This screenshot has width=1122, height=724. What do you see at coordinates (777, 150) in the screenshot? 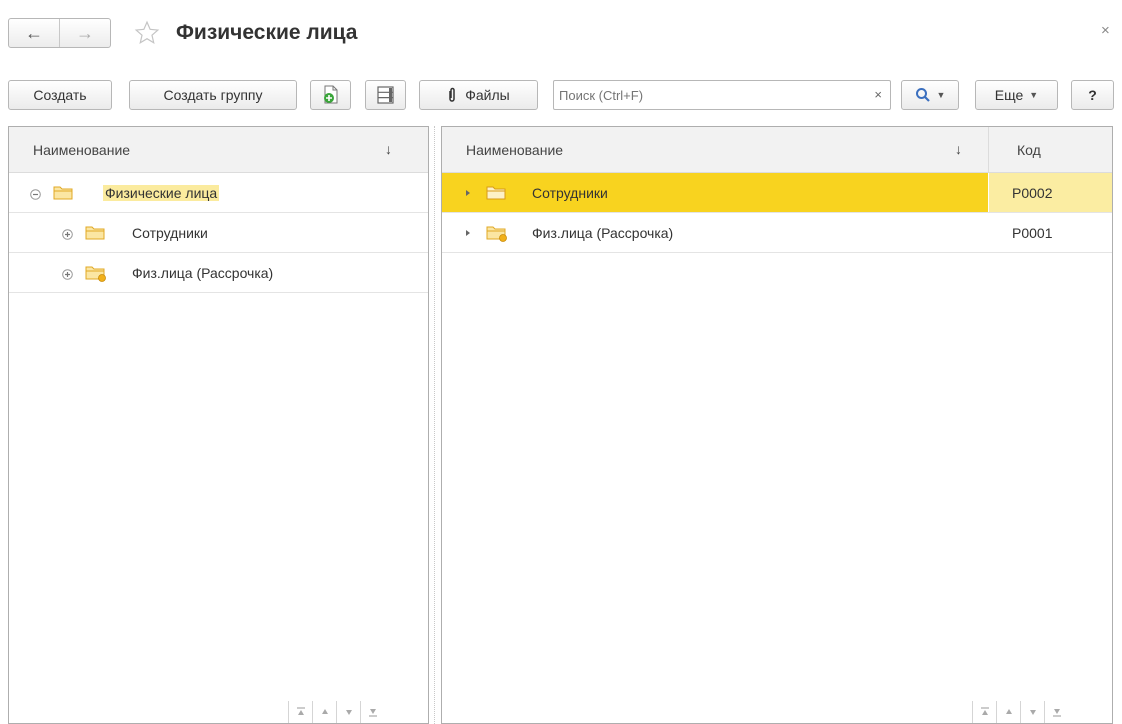
I see `list-header: Наименование ↓ Код` at bounding box center [777, 150].